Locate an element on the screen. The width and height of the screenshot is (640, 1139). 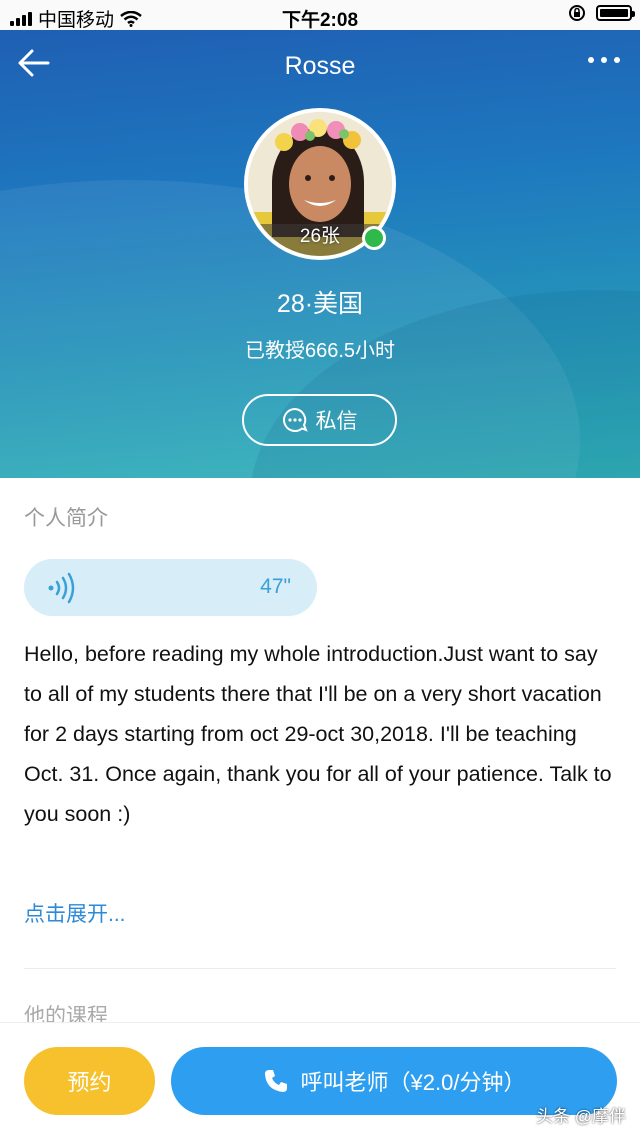
call-button-label: 呼叫老师（¥2.0/分钟） is located at coordinates (413, 1082).